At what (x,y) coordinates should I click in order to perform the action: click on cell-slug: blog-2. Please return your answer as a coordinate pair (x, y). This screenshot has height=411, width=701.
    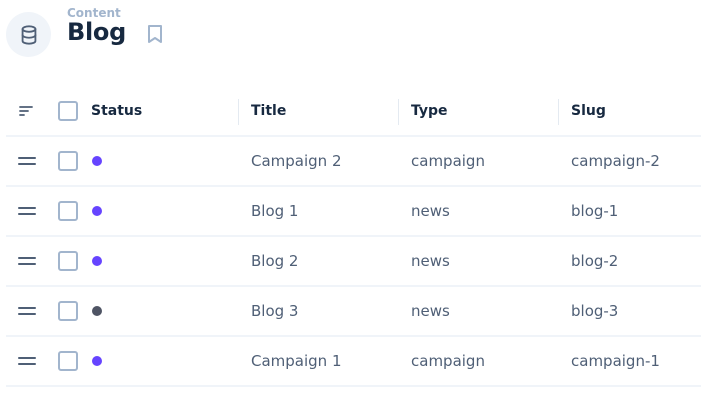
    Looking at the image, I should click on (595, 261).